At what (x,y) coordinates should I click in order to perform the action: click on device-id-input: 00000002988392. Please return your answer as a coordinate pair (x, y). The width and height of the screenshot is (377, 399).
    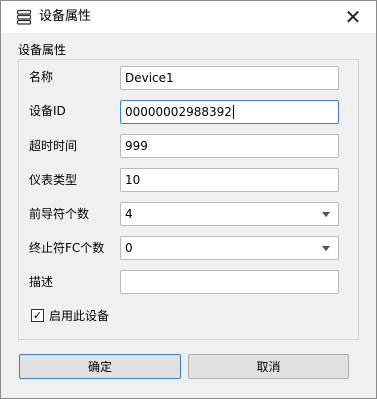
    Looking at the image, I should click on (229, 112).